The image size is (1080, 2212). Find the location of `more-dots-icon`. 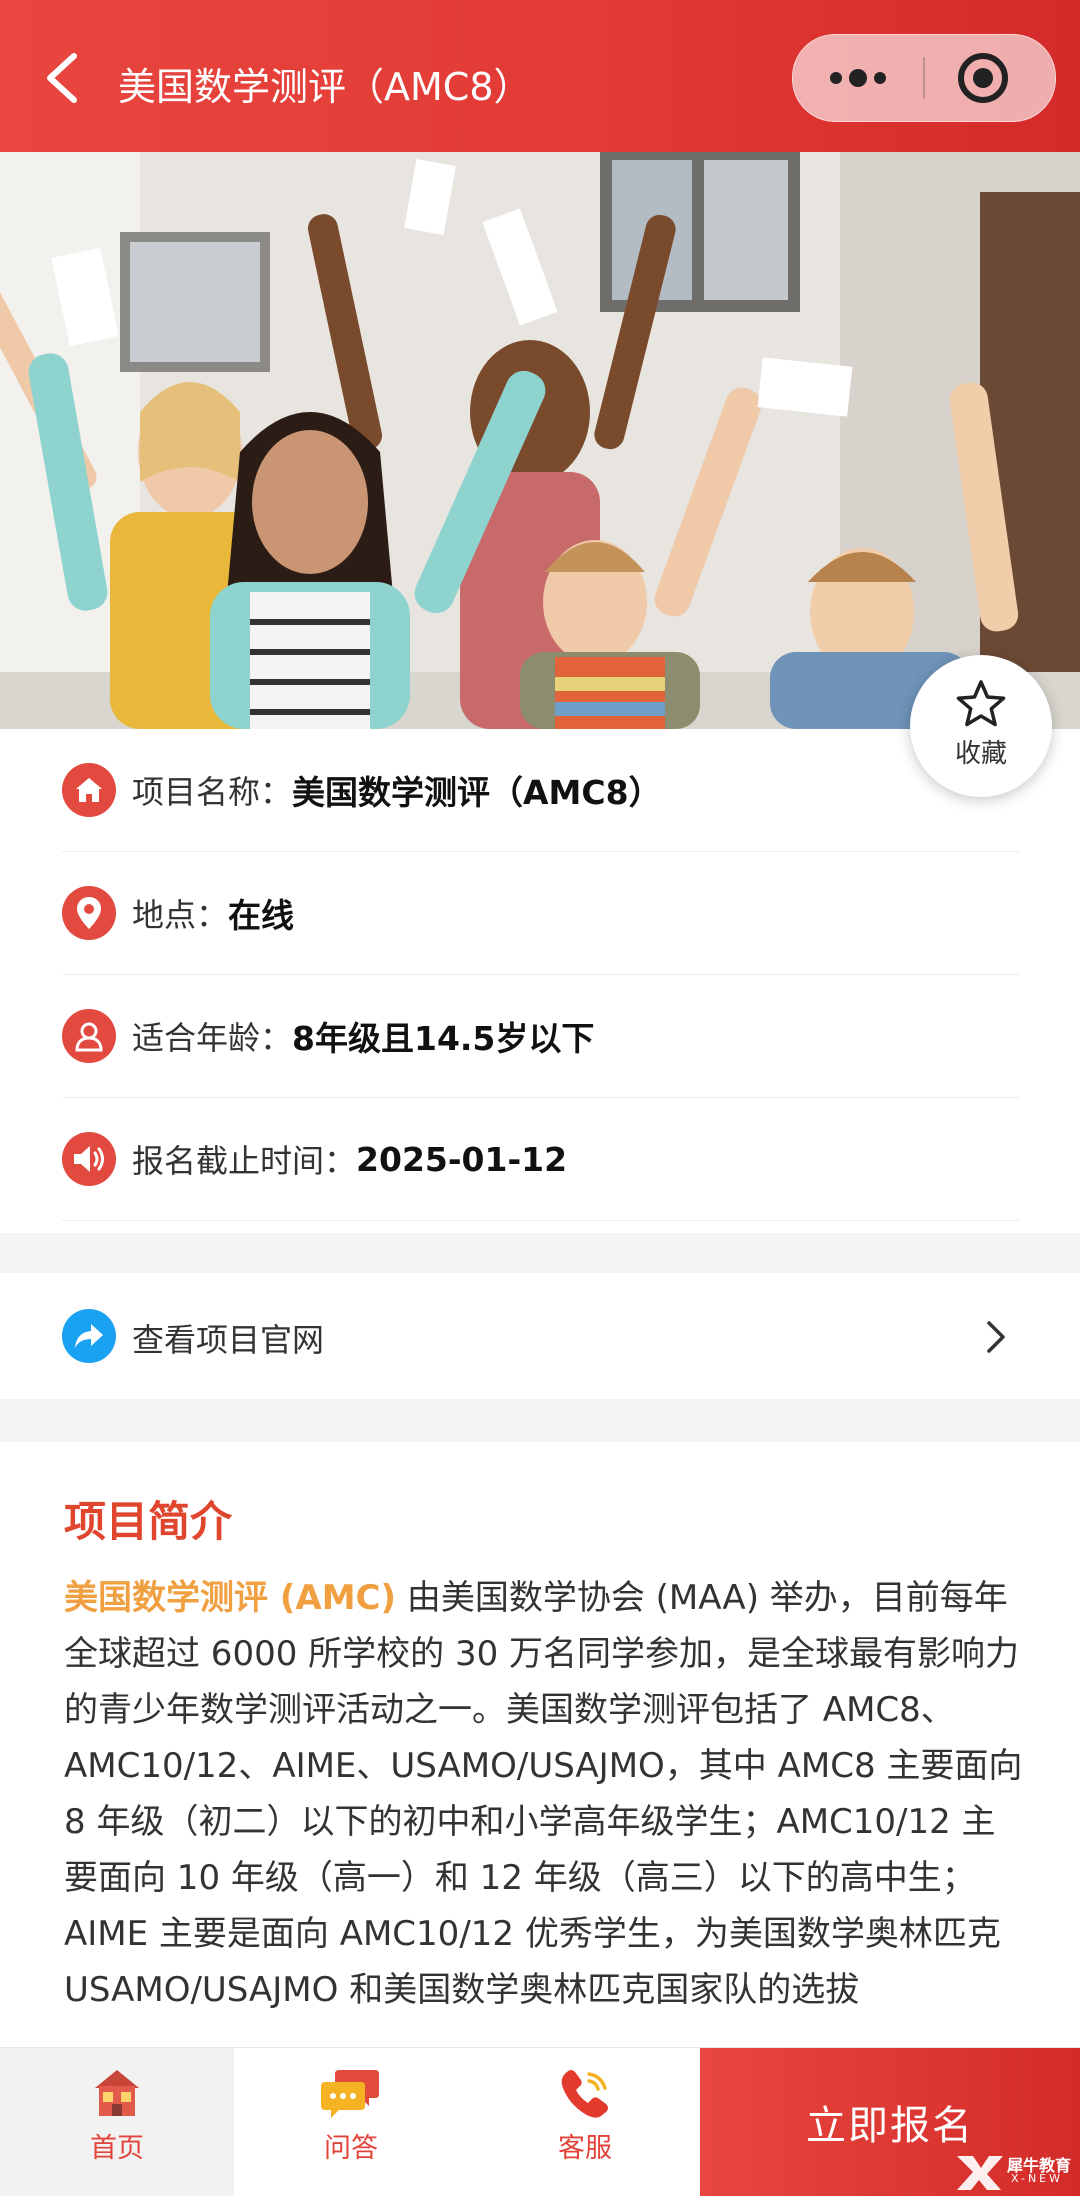

more-dots-icon is located at coordinates (858, 78).